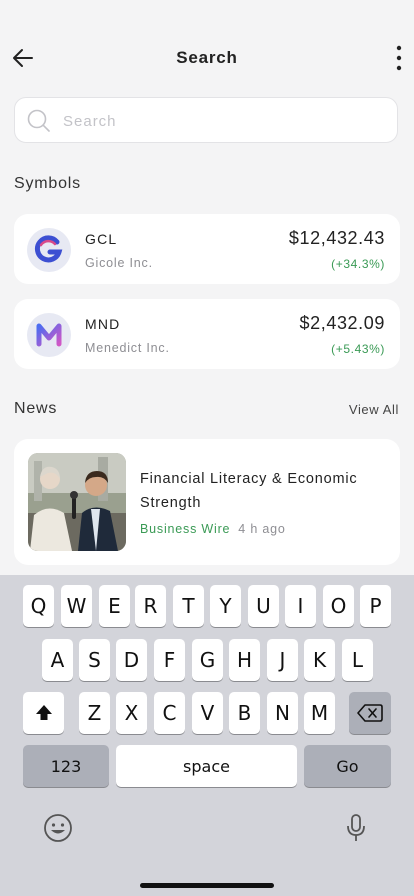 The height and width of the screenshot is (896, 414). I want to click on page-title: Search, so click(207, 57).